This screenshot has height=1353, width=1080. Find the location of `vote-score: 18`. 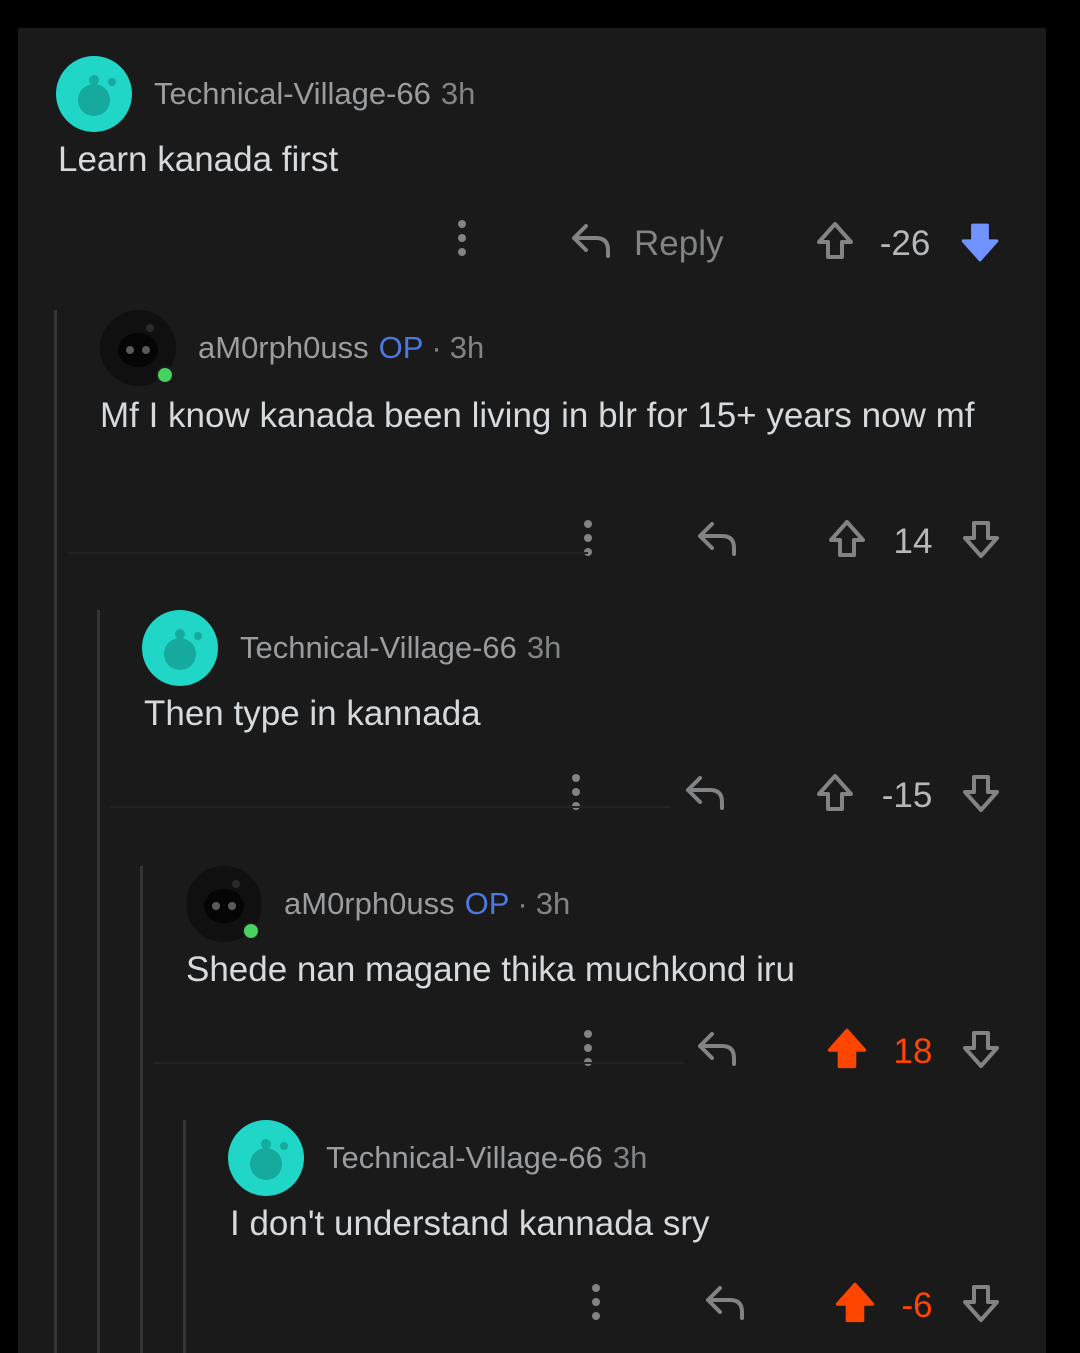

vote-score: 18 is located at coordinates (913, 1051).